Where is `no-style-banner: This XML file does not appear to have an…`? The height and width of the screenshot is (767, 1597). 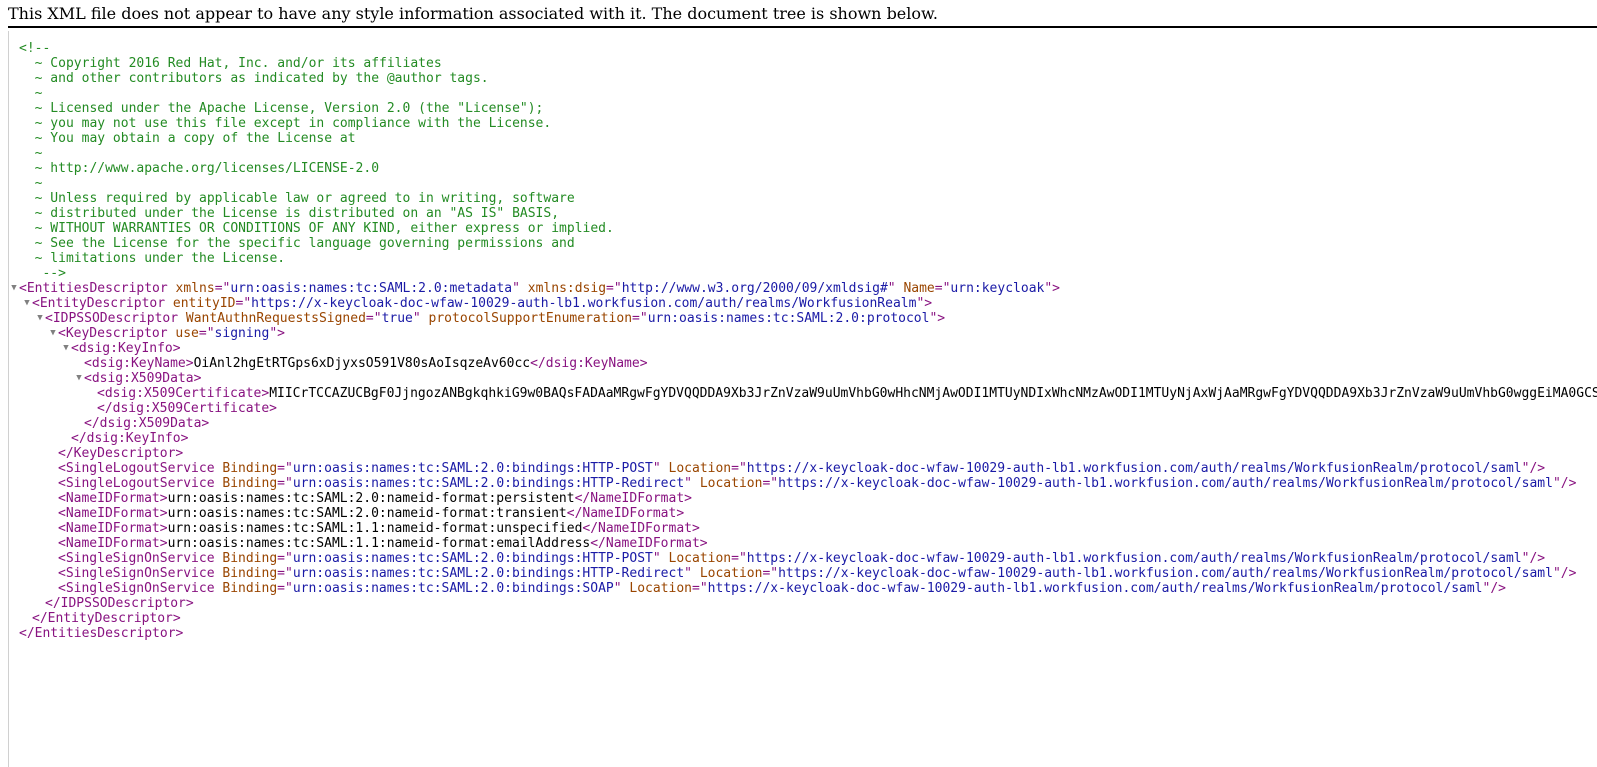
no-style-banner: This XML file does not appear to have an… is located at coordinates (798, 13).